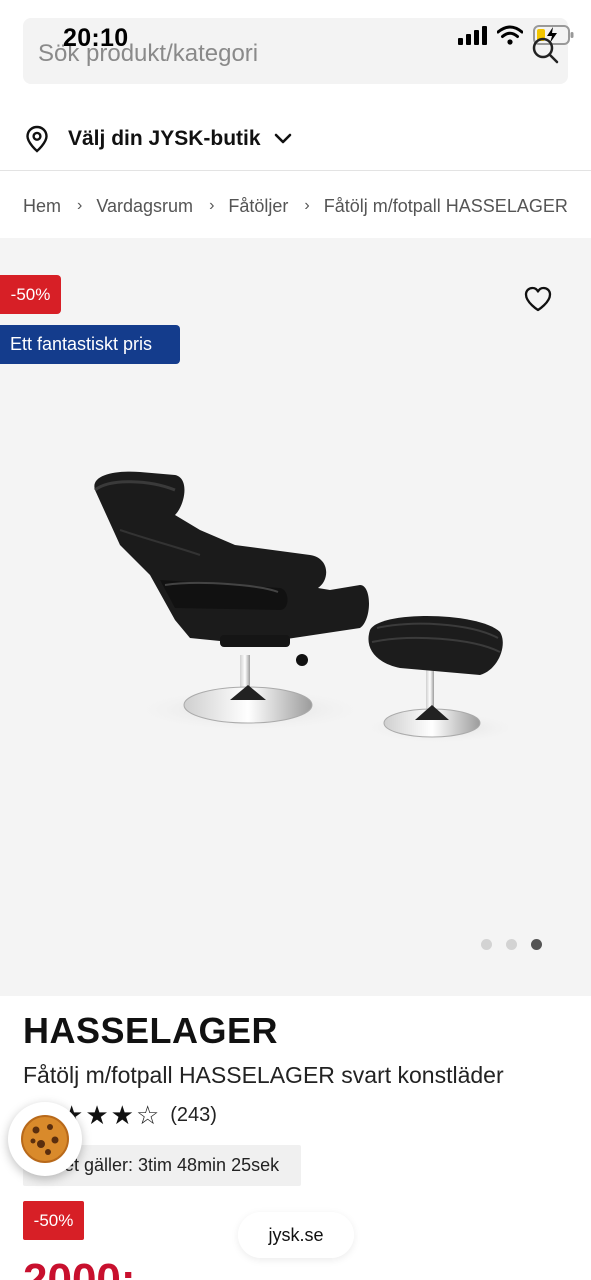 The width and height of the screenshot is (591, 1280). What do you see at coordinates (151, 1030) in the screenshot?
I see `product-brand: HASSELAGER` at bounding box center [151, 1030].